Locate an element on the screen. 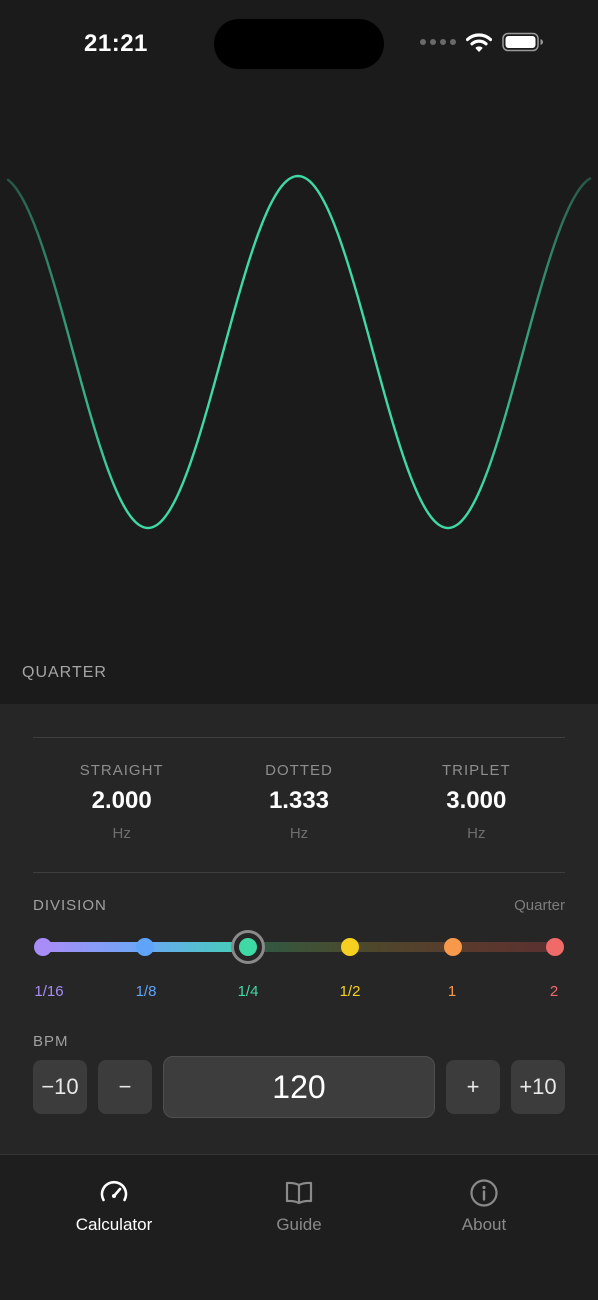 This screenshot has width=598, height=1300. bpm-value-field: 120 is located at coordinates (299, 1087).